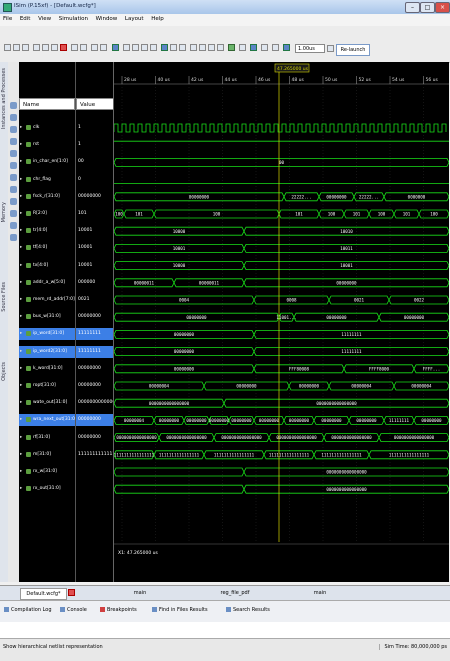 The width and height of the screenshot is (450, 661). I want to click on side-tab-instances: Instances and Processes, so click(4, 98).